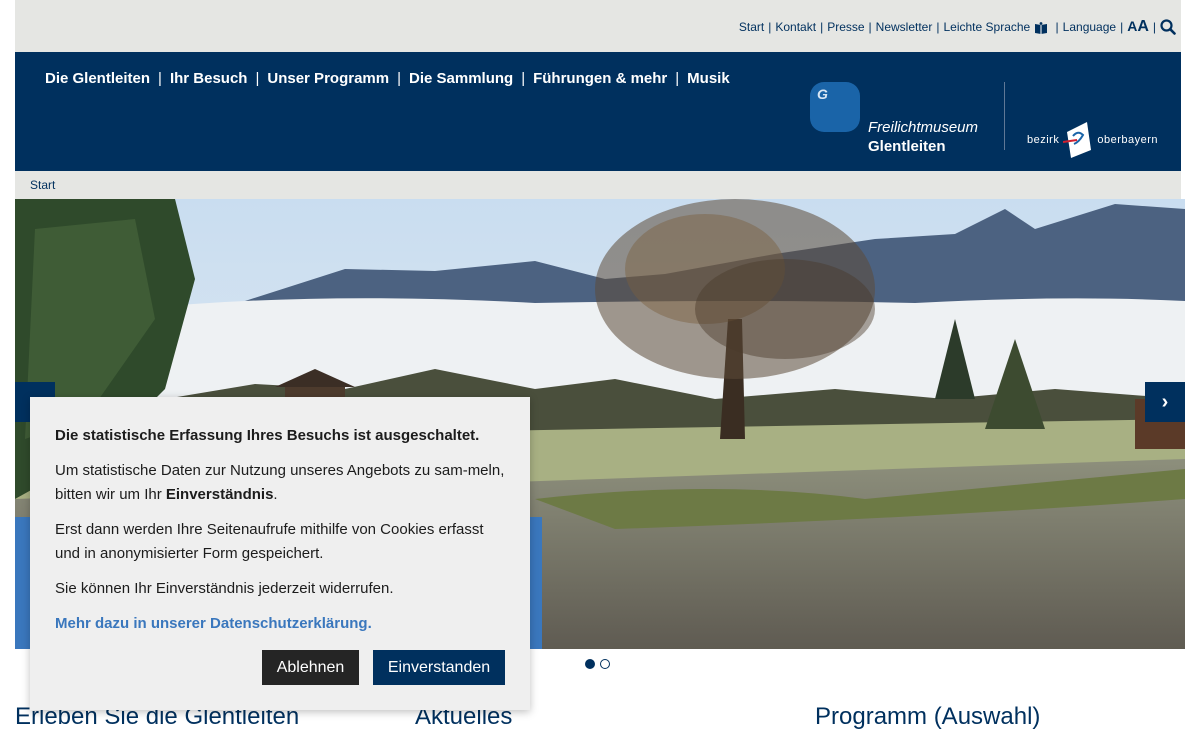  What do you see at coordinates (708, 78) in the screenshot?
I see `nav-item-musik: Musik` at bounding box center [708, 78].